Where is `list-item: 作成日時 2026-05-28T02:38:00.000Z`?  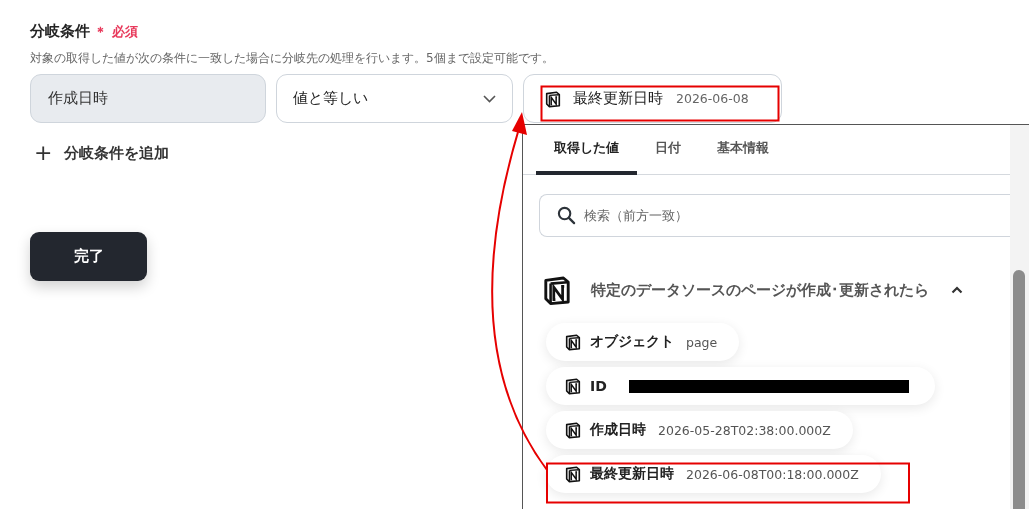 list-item: 作成日時 2026-05-28T02:38:00.000Z is located at coordinates (699, 430).